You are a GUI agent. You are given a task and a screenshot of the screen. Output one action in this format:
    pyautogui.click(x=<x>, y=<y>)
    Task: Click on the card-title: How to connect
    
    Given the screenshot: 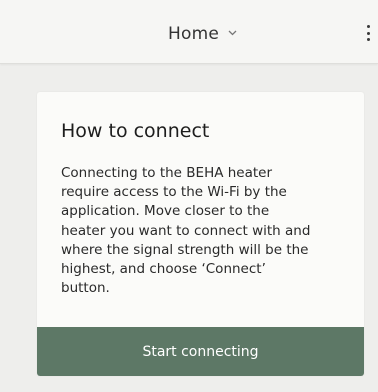 What is the action you would take?
    pyautogui.click(x=135, y=131)
    